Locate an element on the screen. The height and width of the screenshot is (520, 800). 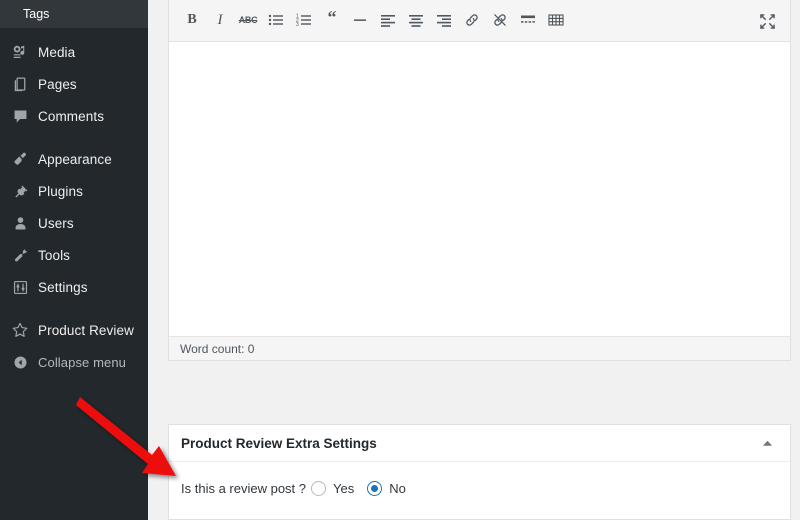
sidebar-item-label: Tools is located at coordinates (54, 255).